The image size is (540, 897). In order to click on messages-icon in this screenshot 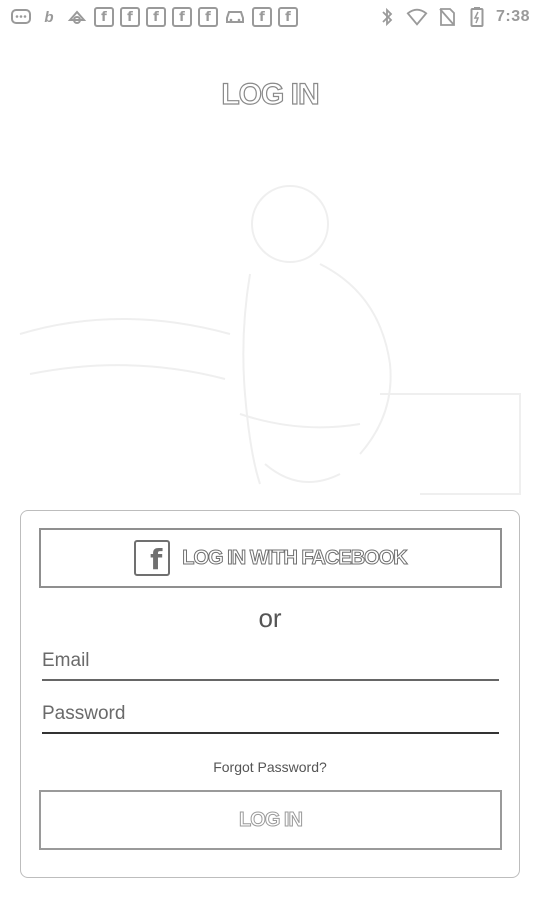, I will do `click(21, 17)`.